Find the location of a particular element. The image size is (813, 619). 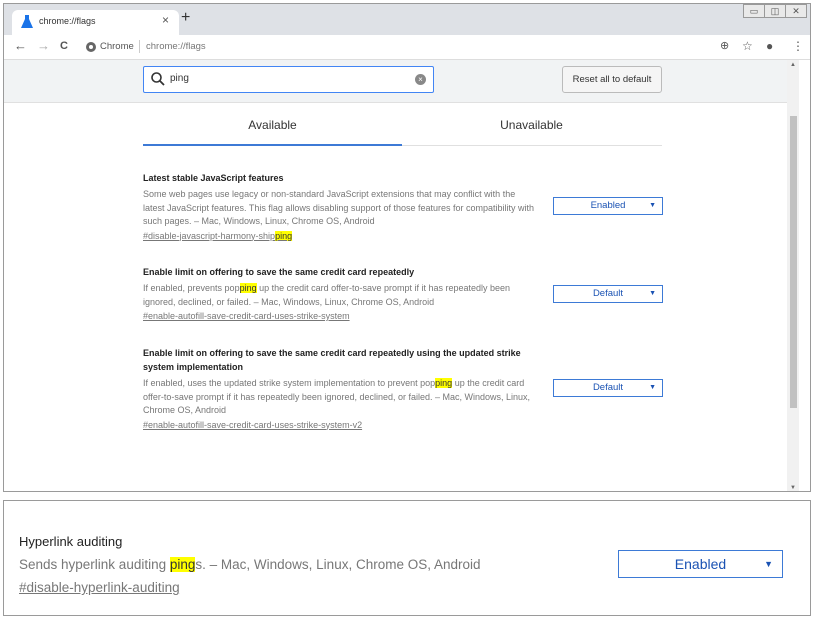

zoom-icon: ⊕ is located at coordinates (724, 45).